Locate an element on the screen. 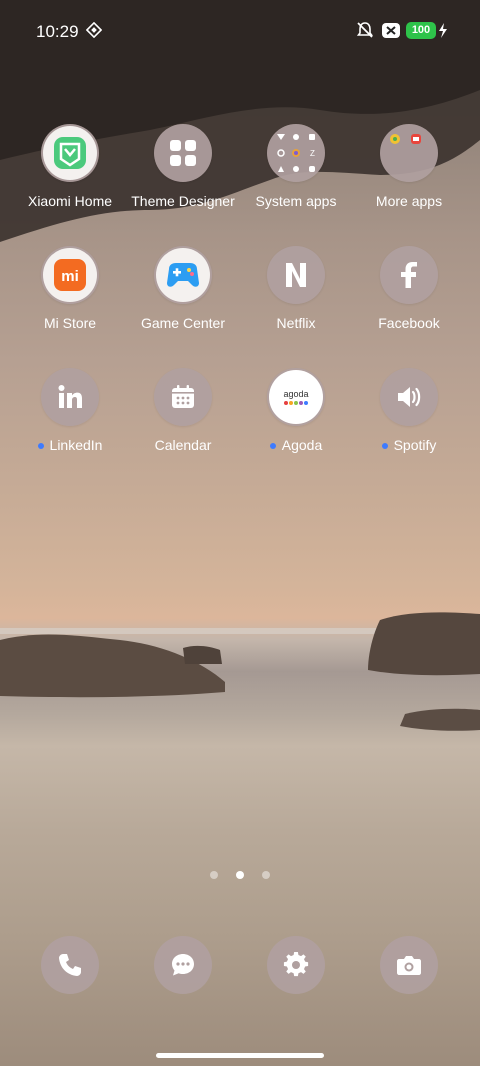 This screenshot has height=1066, width=480. calendar-icon is located at coordinates (183, 396).